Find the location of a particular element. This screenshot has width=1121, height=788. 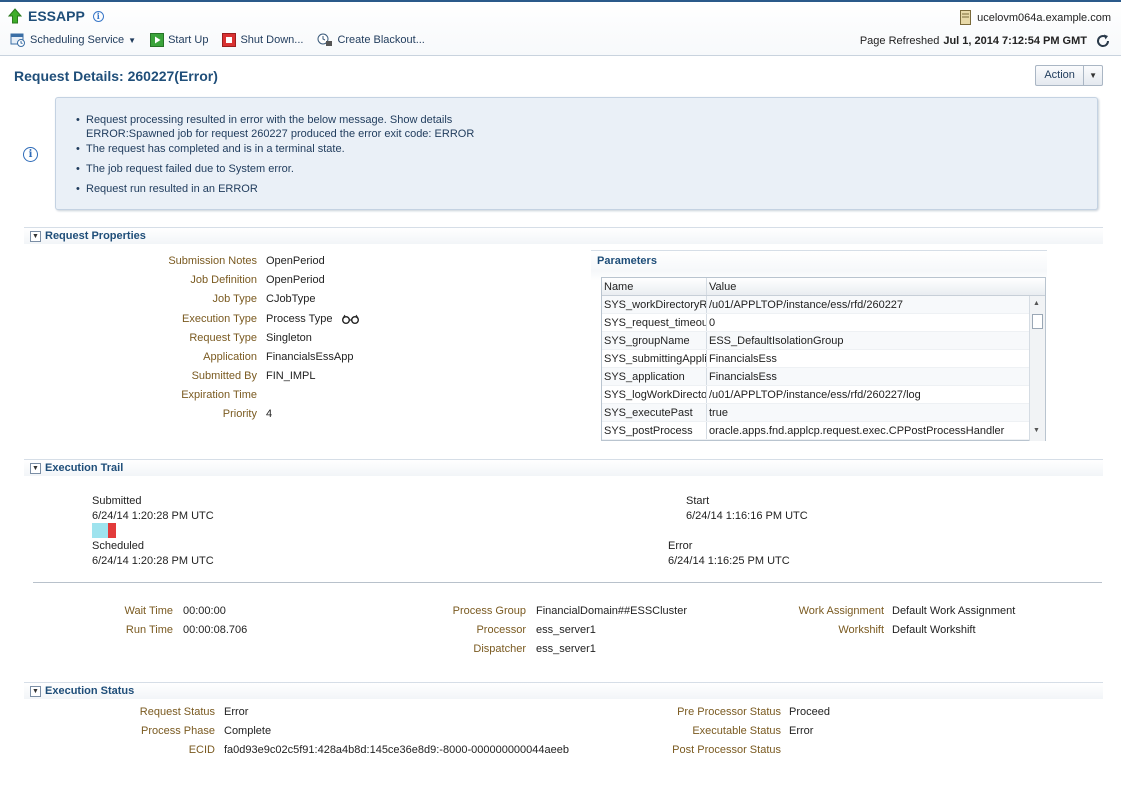

scheduled-time: 6/24/14 1:20:28 PM UTC is located at coordinates (153, 561).